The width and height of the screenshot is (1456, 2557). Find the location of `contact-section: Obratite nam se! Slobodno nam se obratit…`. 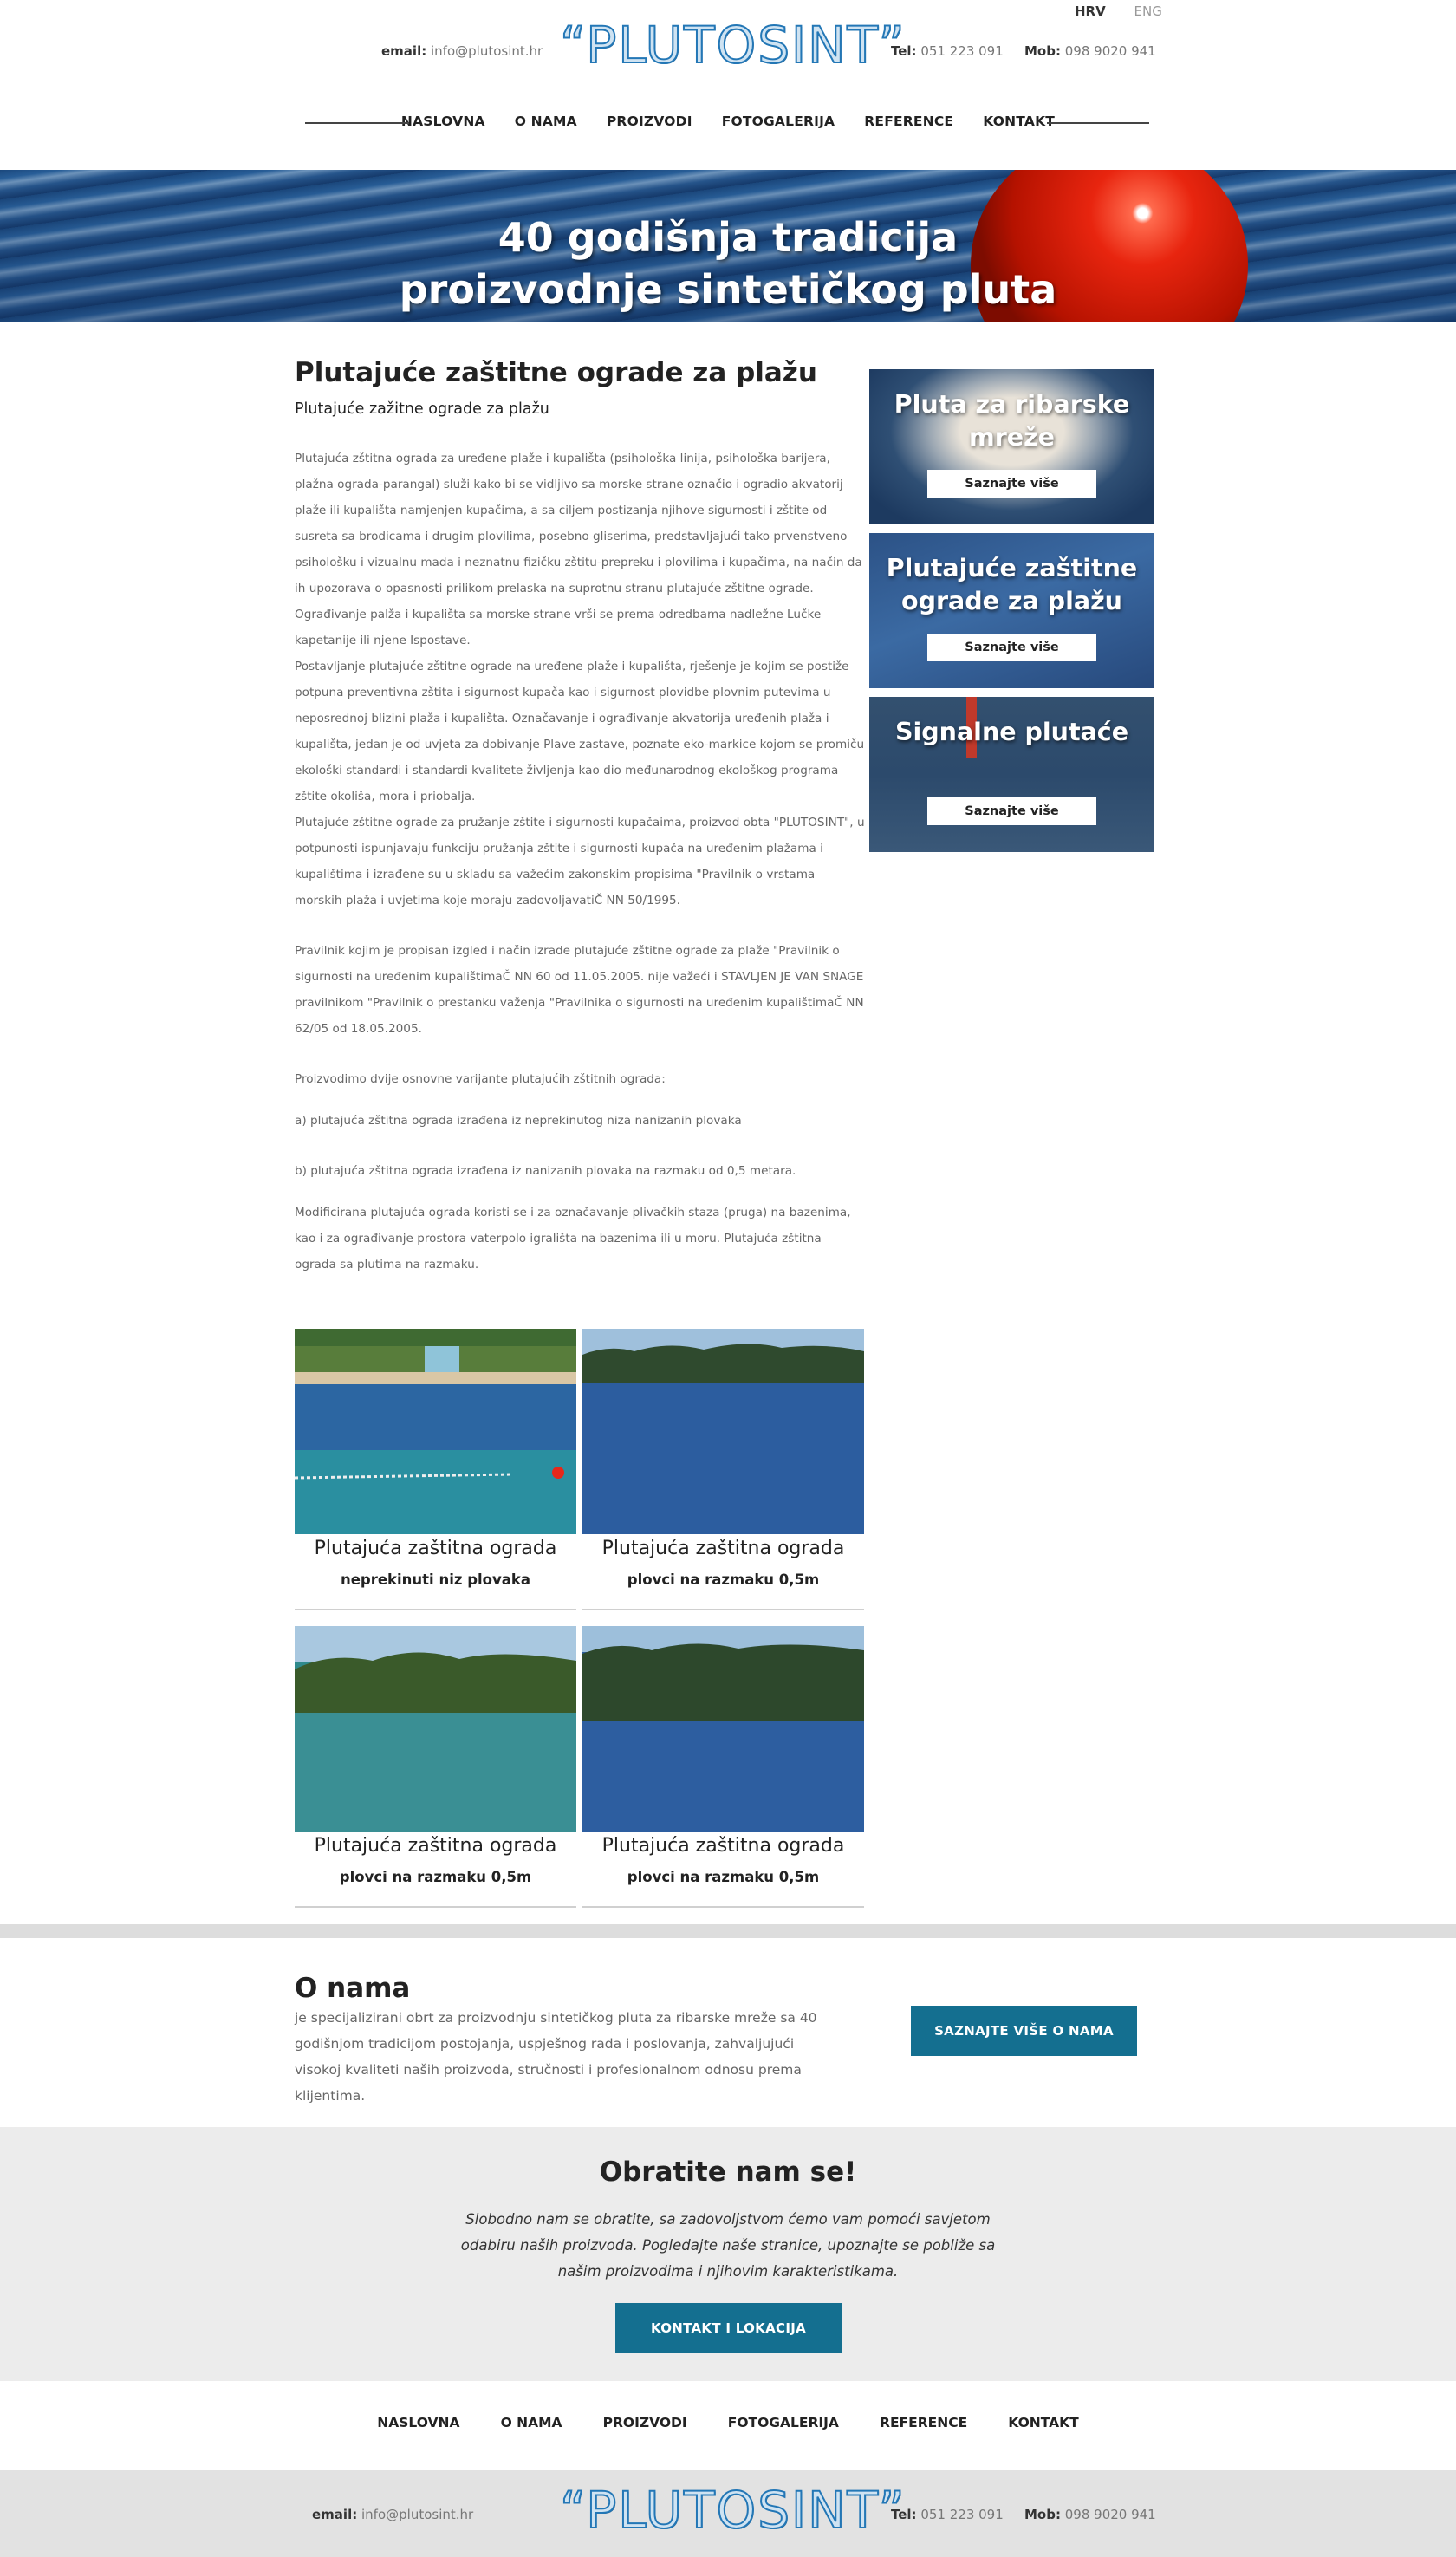

contact-section: Obratite nam se! Slobodno nam se obratit… is located at coordinates (728, 2254).